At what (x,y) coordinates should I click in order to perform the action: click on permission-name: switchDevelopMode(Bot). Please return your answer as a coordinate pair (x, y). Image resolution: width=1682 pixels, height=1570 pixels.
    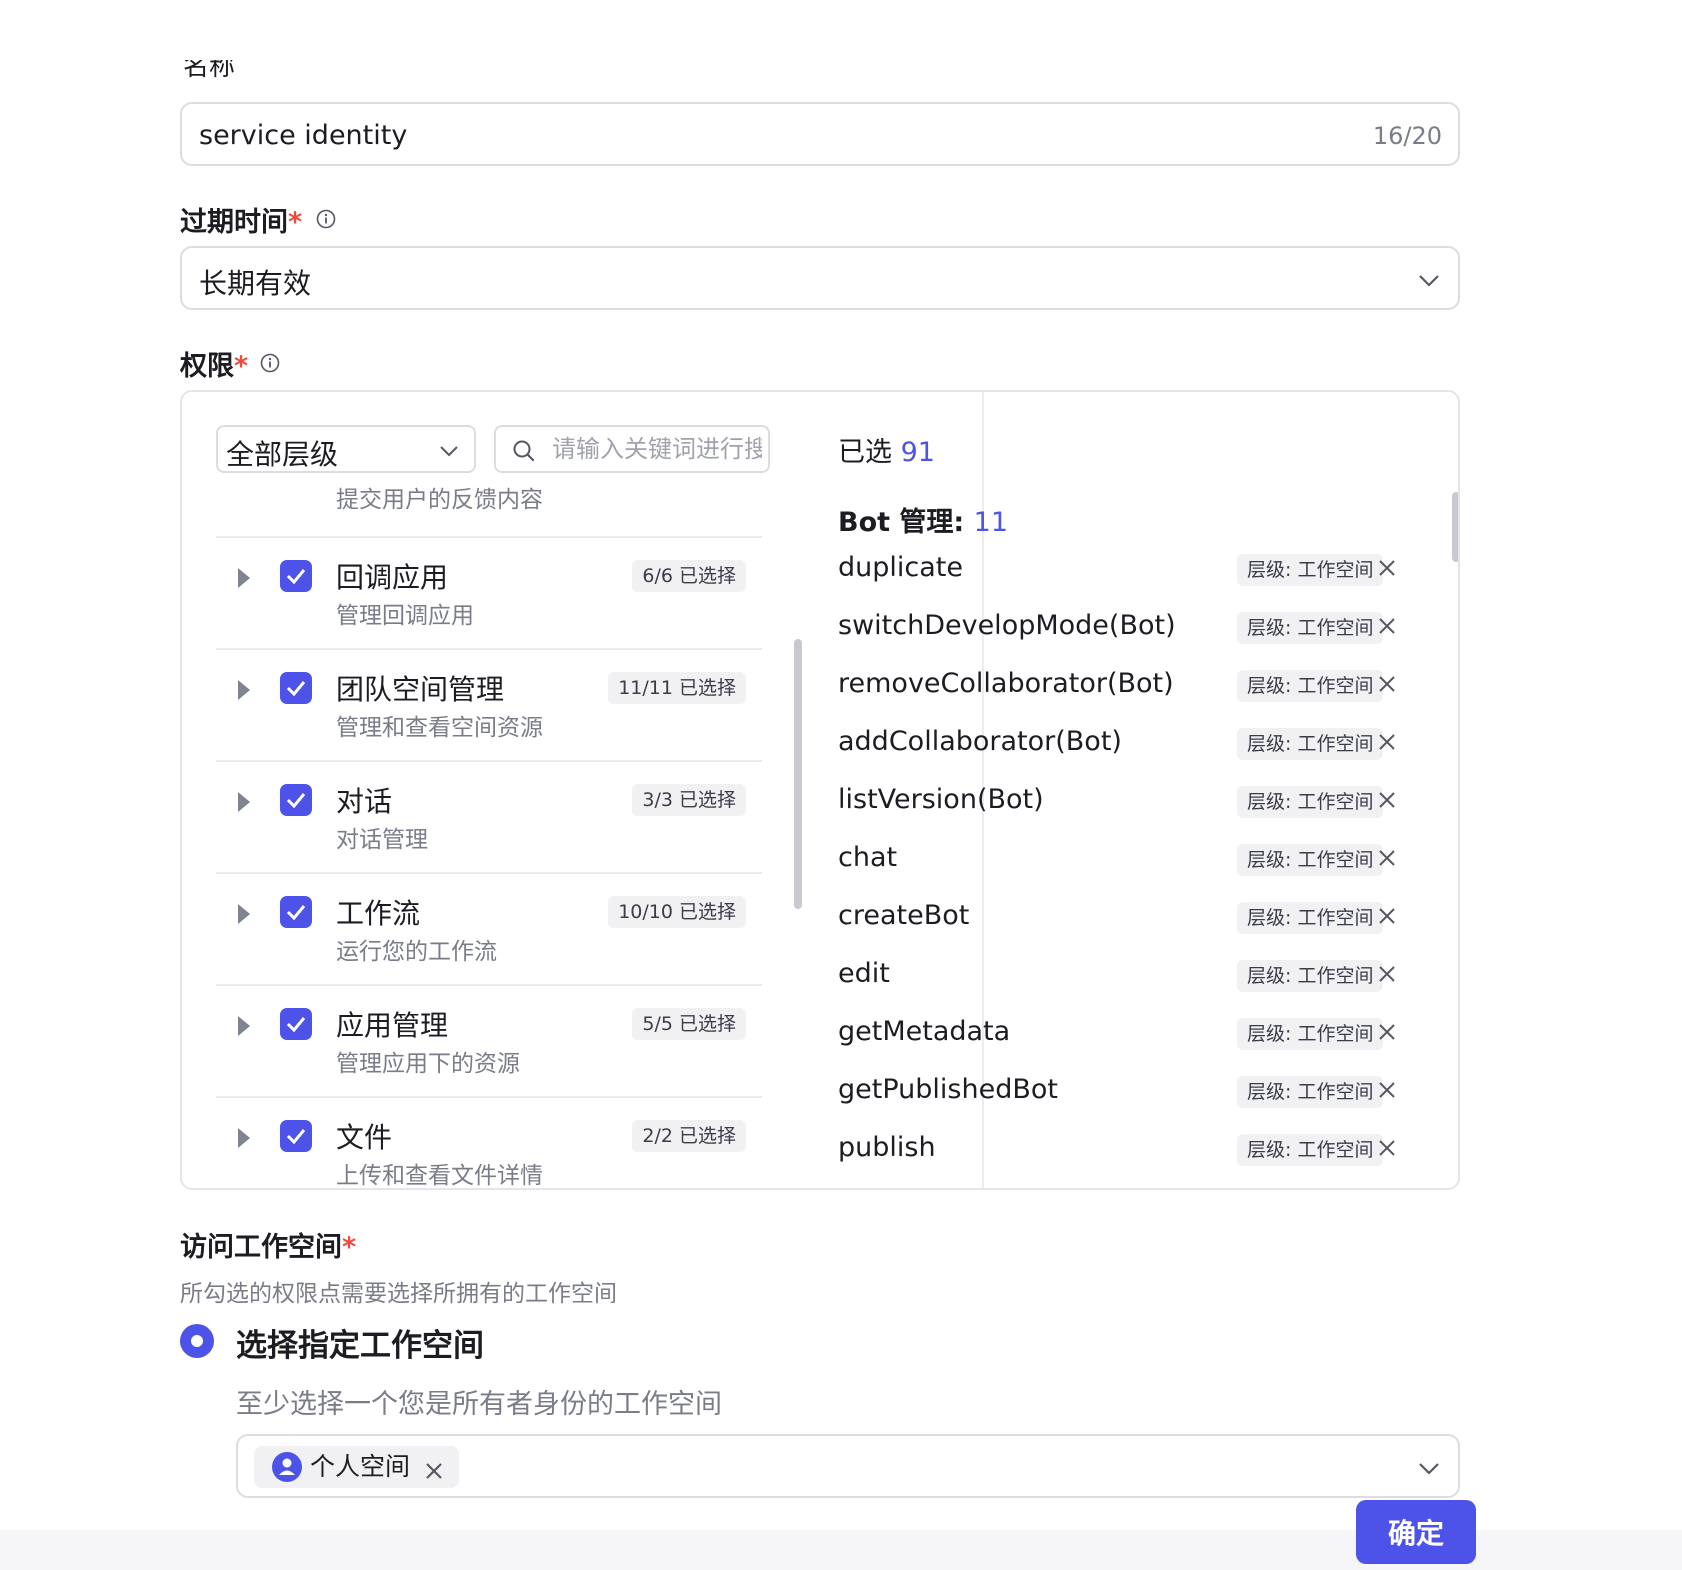
    Looking at the image, I should click on (1007, 625).